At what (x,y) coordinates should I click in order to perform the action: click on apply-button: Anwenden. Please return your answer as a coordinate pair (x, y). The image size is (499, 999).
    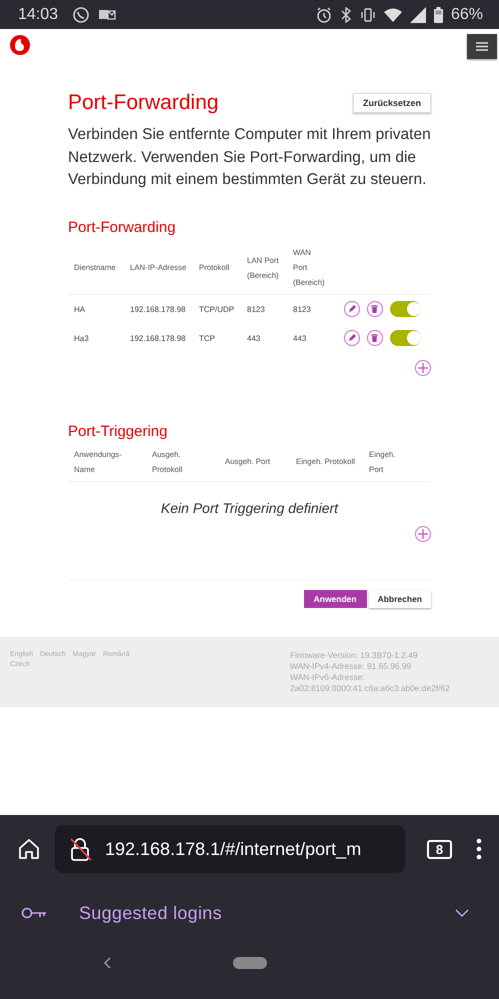
    Looking at the image, I should click on (335, 599).